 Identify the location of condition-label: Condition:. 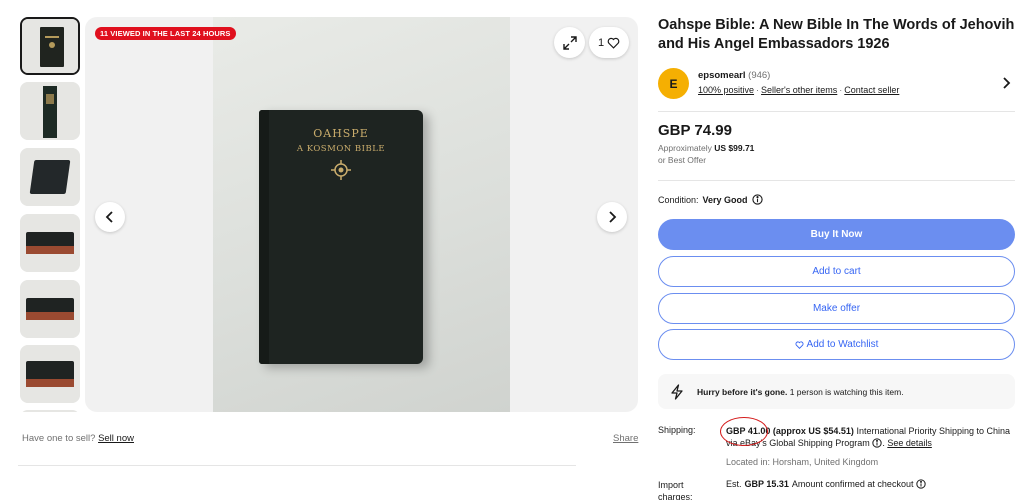
(678, 199).